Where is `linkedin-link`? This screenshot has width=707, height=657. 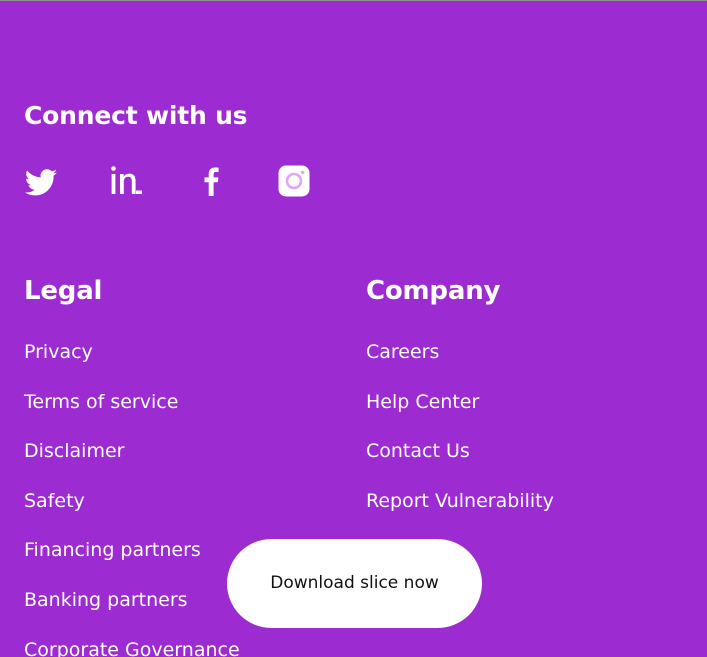 linkedin-link is located at coordinates (126, 181).